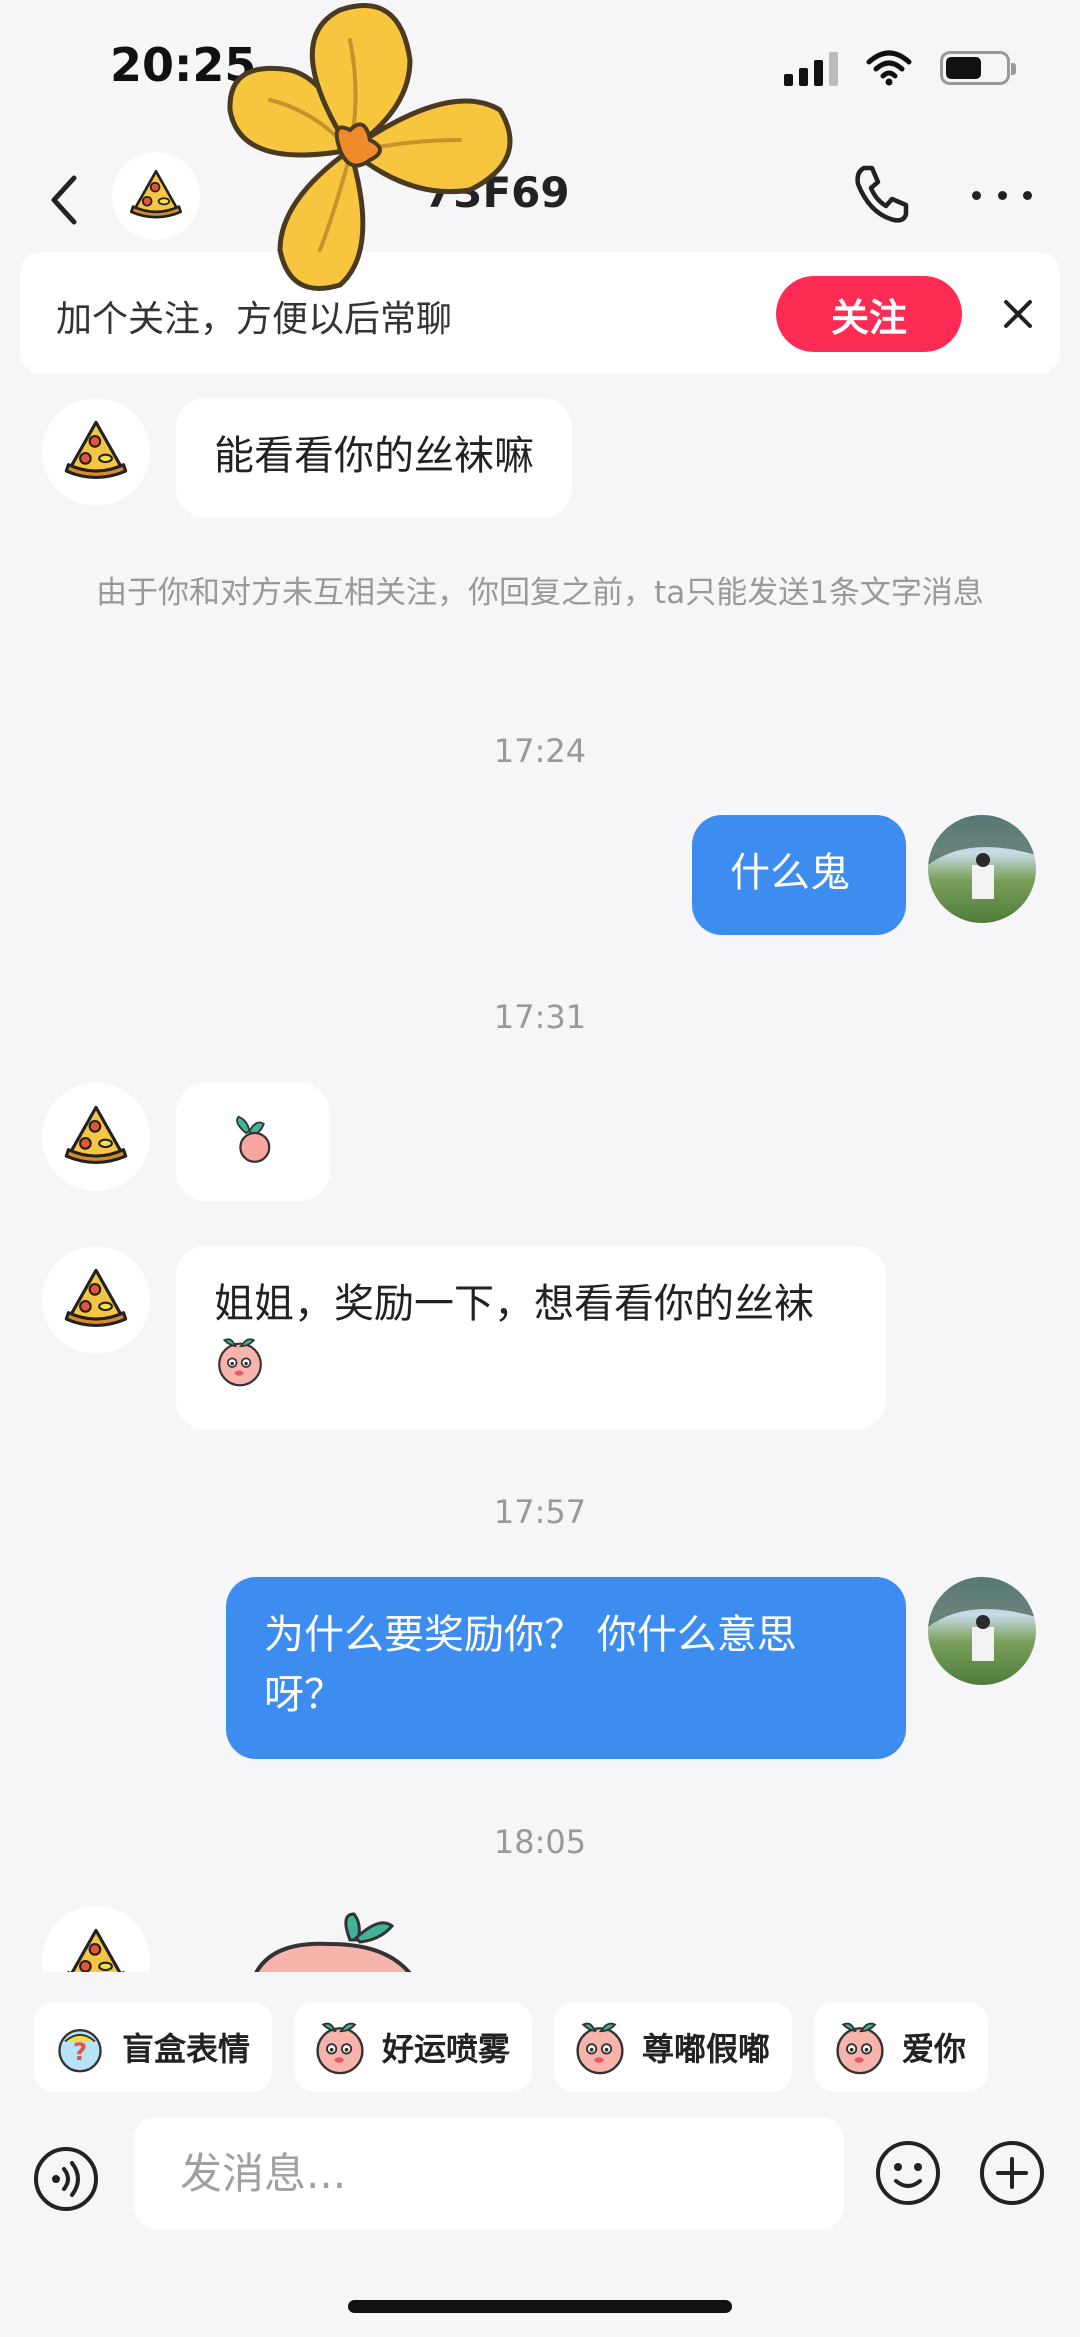 The width and height of the screenshot is (1080, 2337). What do you see at coordinates (978, 68) in the screenshot?
I see `battery-icon` at bounding box center [978, 68].